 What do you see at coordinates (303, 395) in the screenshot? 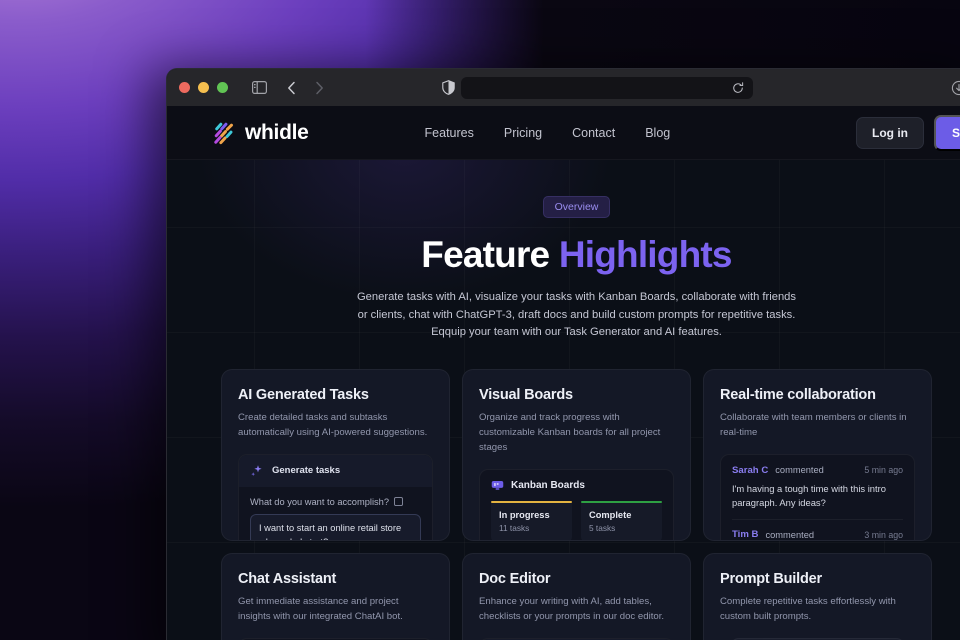
I see `card-title: AI Generated Tasks` at bounding box center [303, 395].